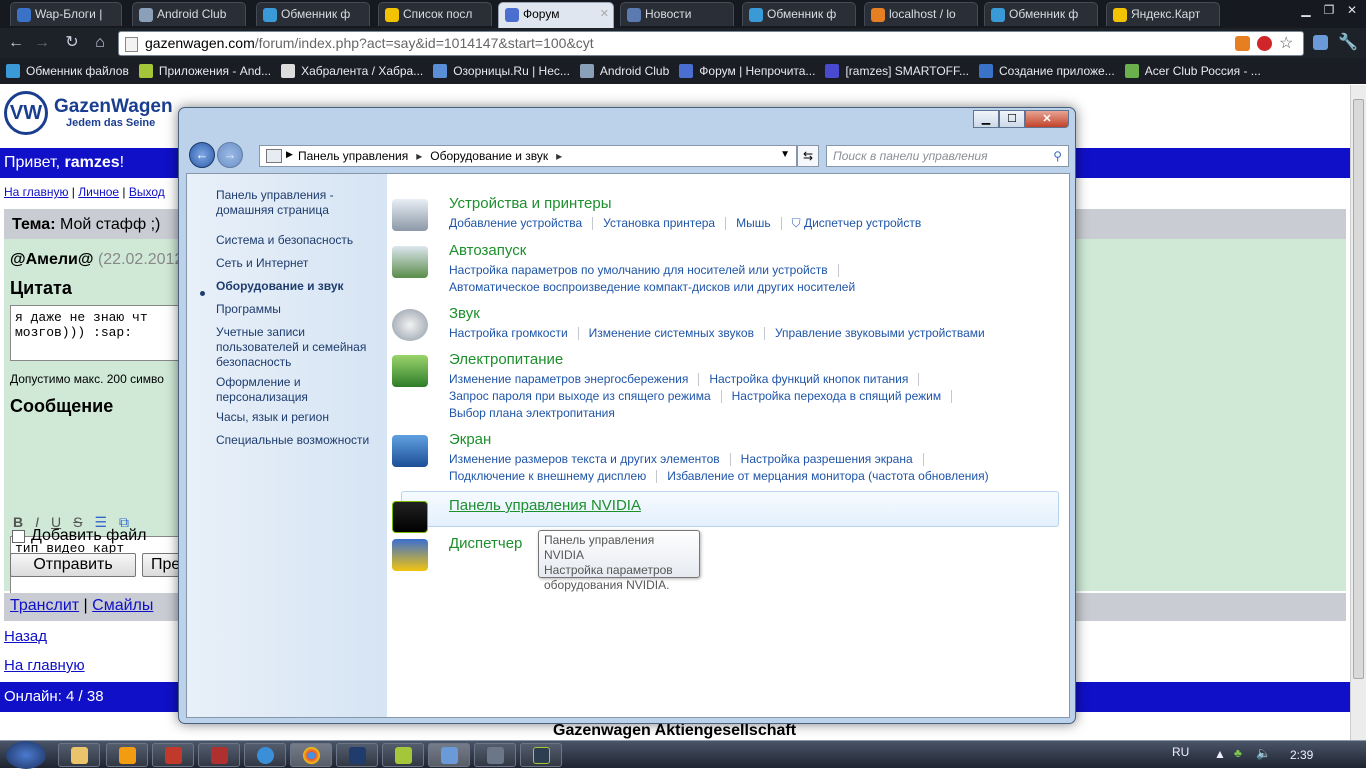 The height and width of the screenshot is (769, 1366). Describe the element at coordinates (122, 605) in the screenshot. I see `smiles-link: Смайлы` at that location.